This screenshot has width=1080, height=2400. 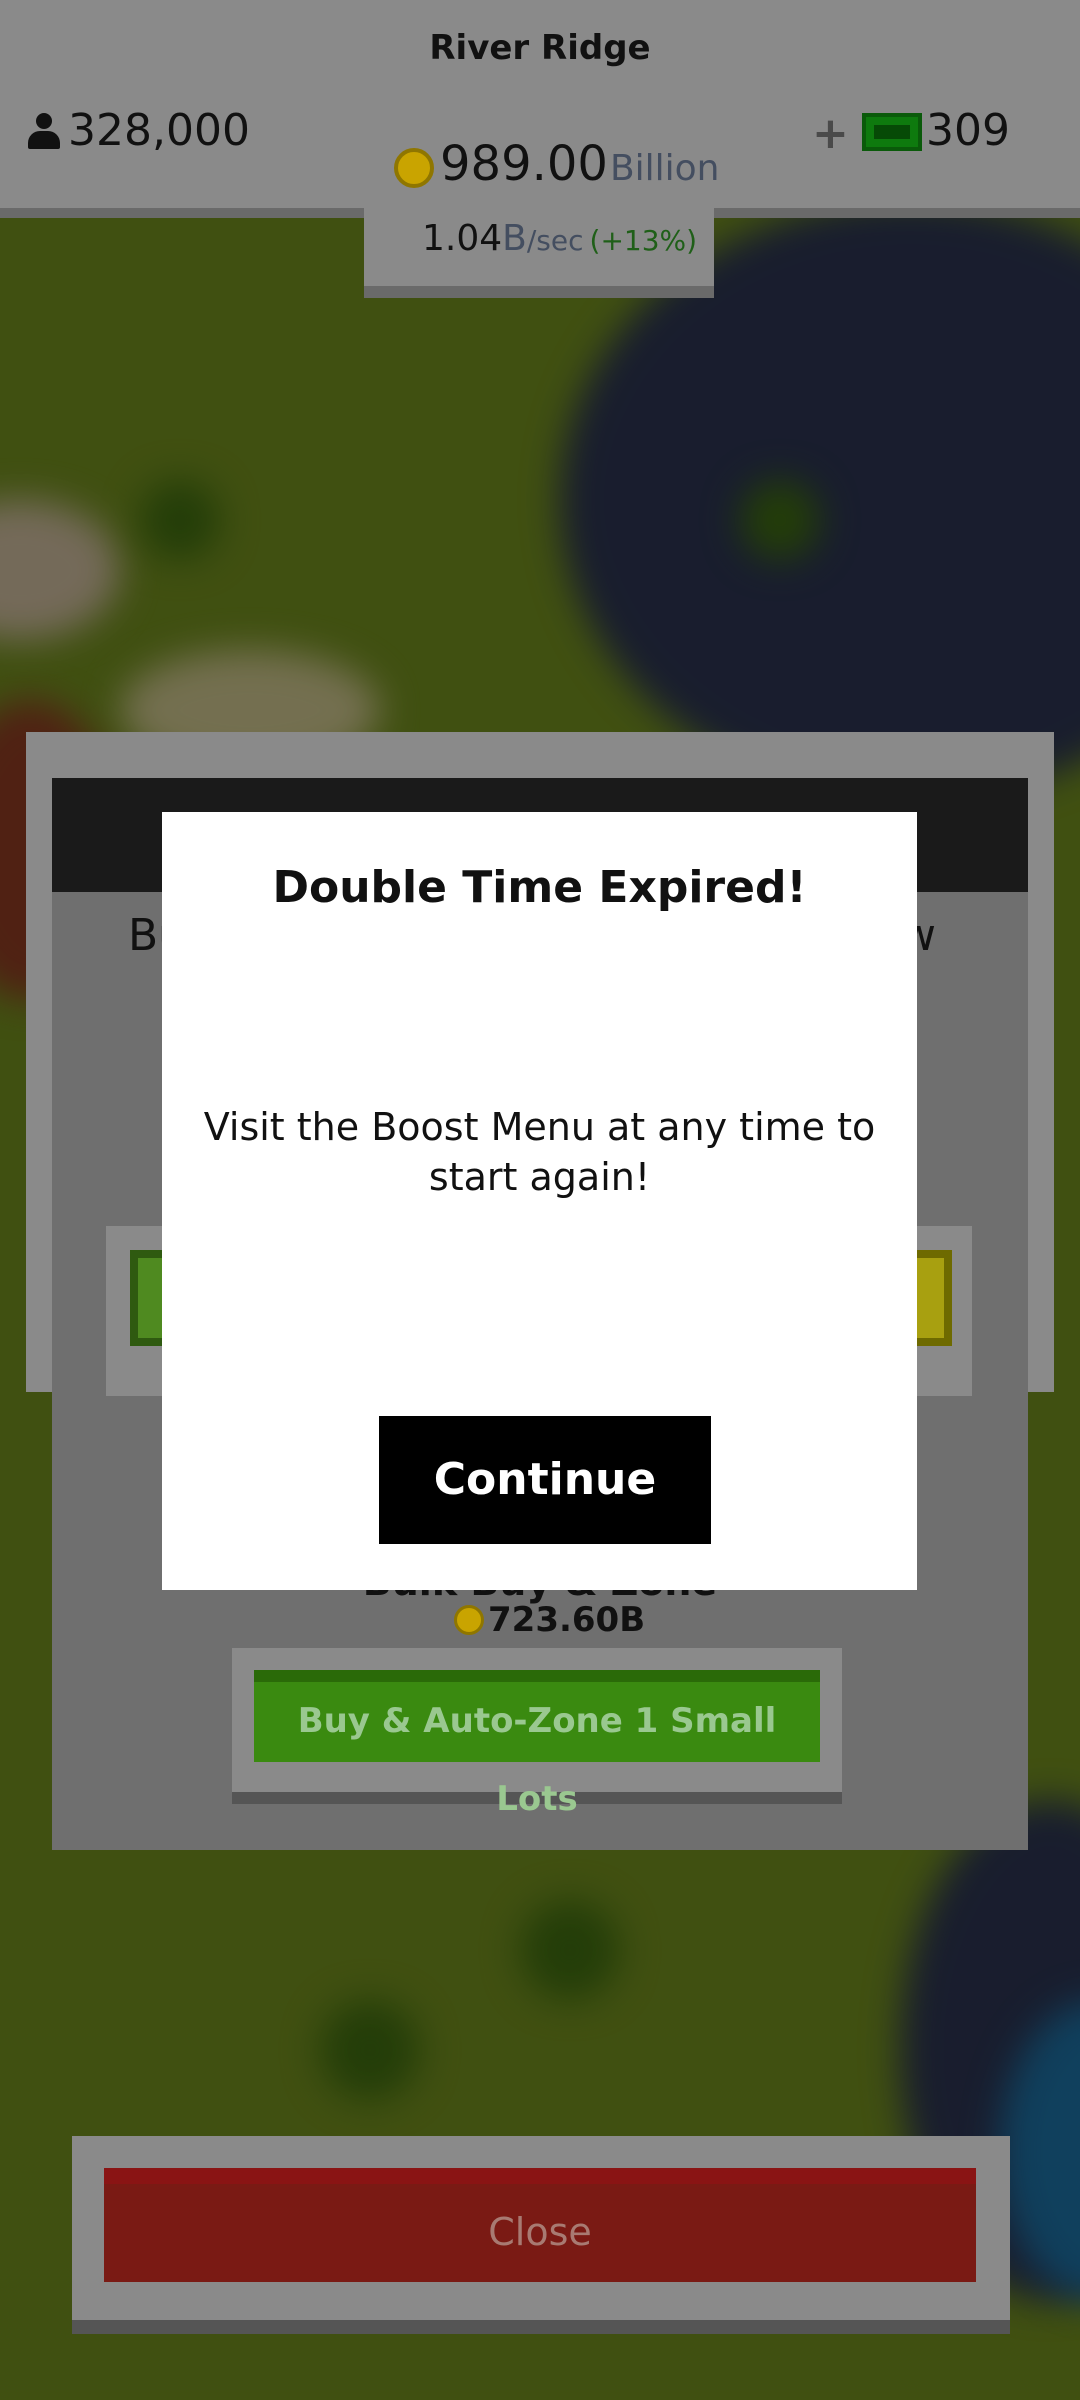 I want to click on bulk-price: 723.60B, so click(x=549, y=1620).